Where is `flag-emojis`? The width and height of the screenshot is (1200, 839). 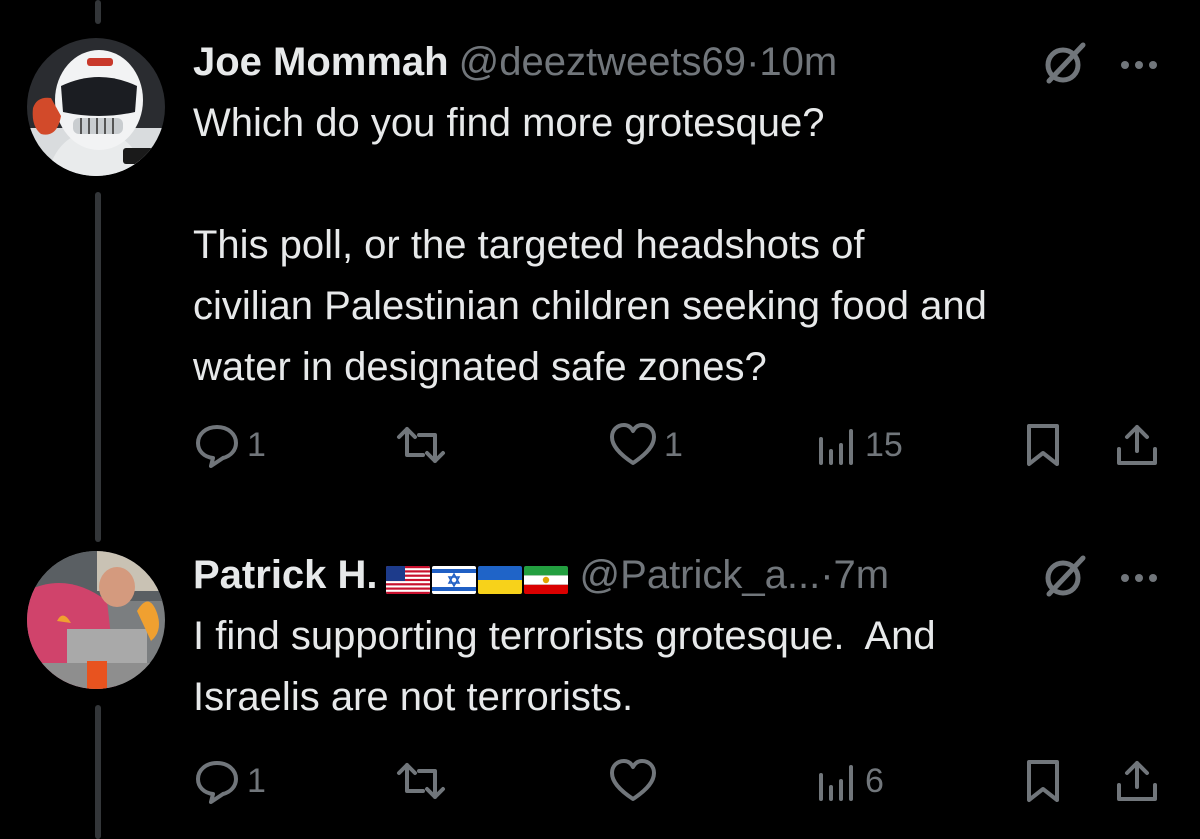 flag-emojis is located at coordinates (477, 577).